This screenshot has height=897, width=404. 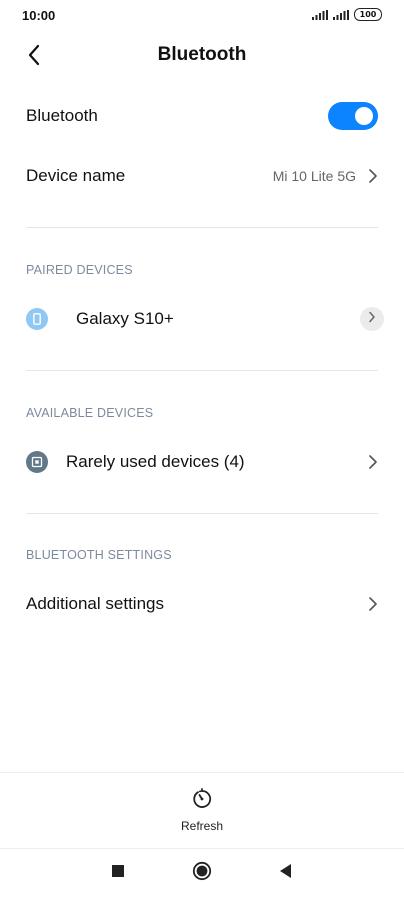 I want to click on device-icon, so click(x=37, y=462).